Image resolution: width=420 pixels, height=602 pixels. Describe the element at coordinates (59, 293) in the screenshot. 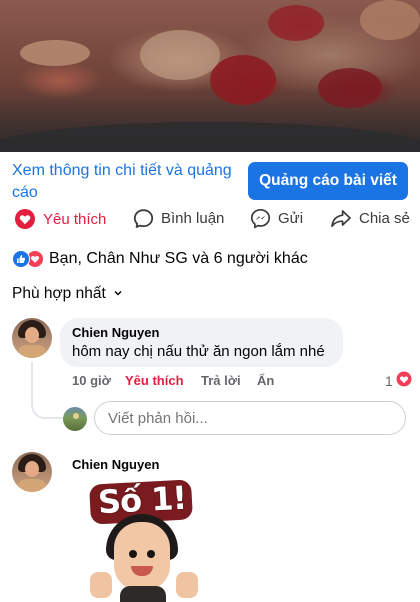

I see `sort-label: Phù hợp nhất` at that location.